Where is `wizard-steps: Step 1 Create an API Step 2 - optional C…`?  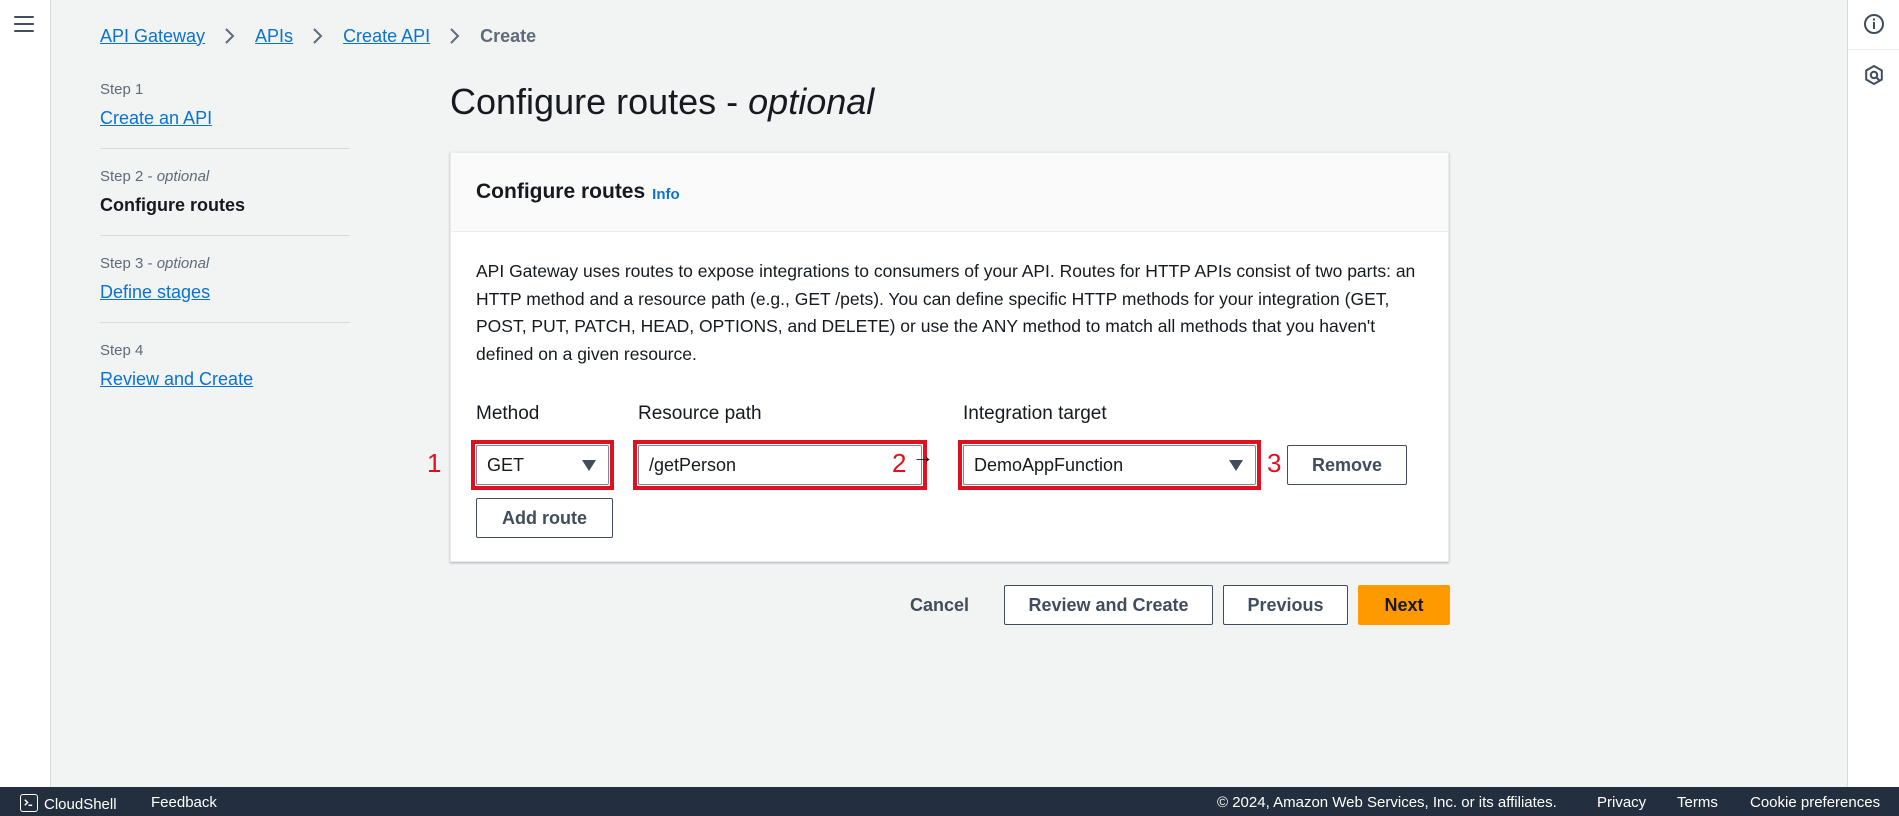 wizard-steps: Step 1 Create an API Step 2 - optional C… is located at coordinates (225, 253).